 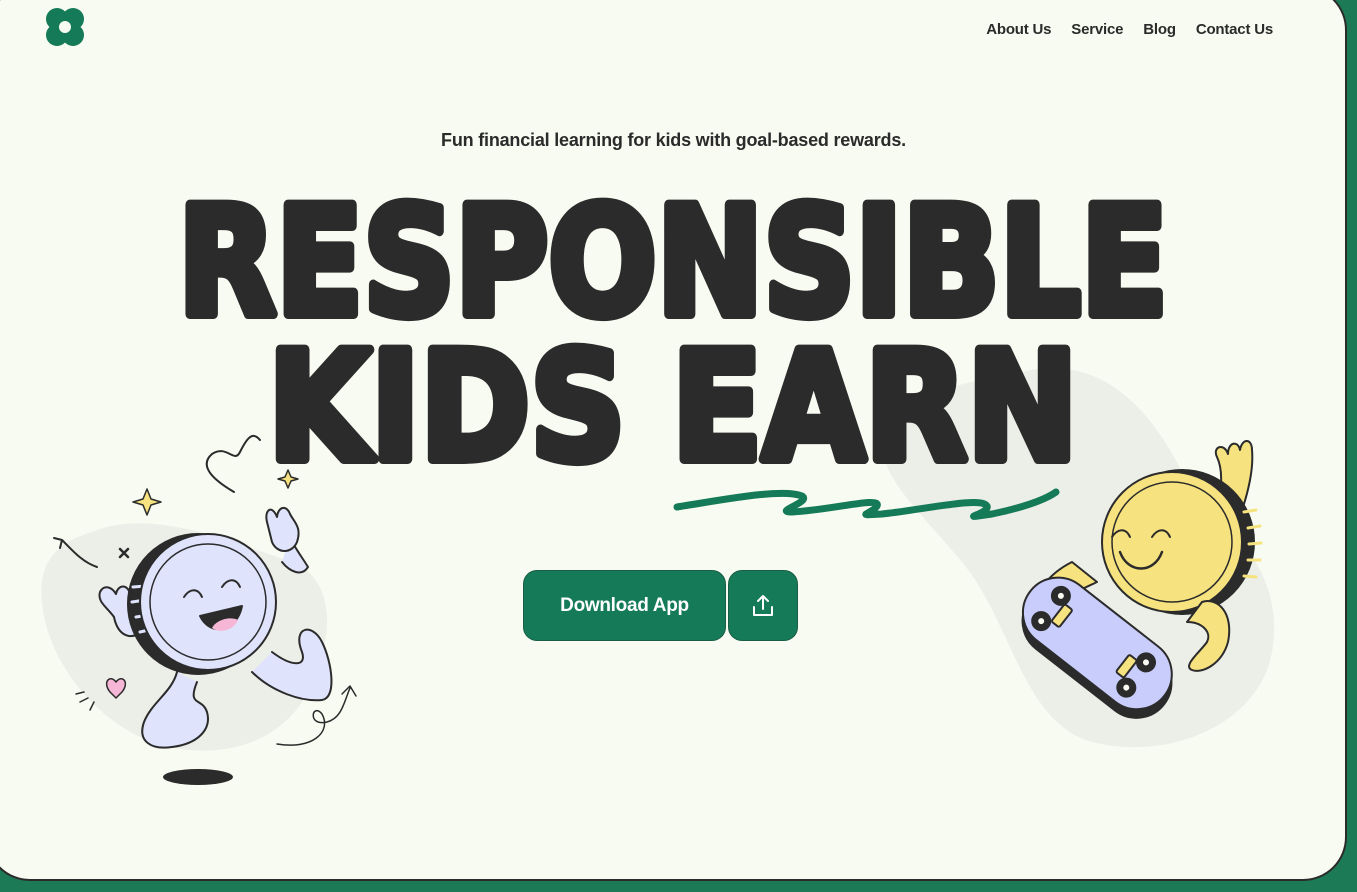 I want to click on download-app-button: Download App, so click(x=624, y=605).